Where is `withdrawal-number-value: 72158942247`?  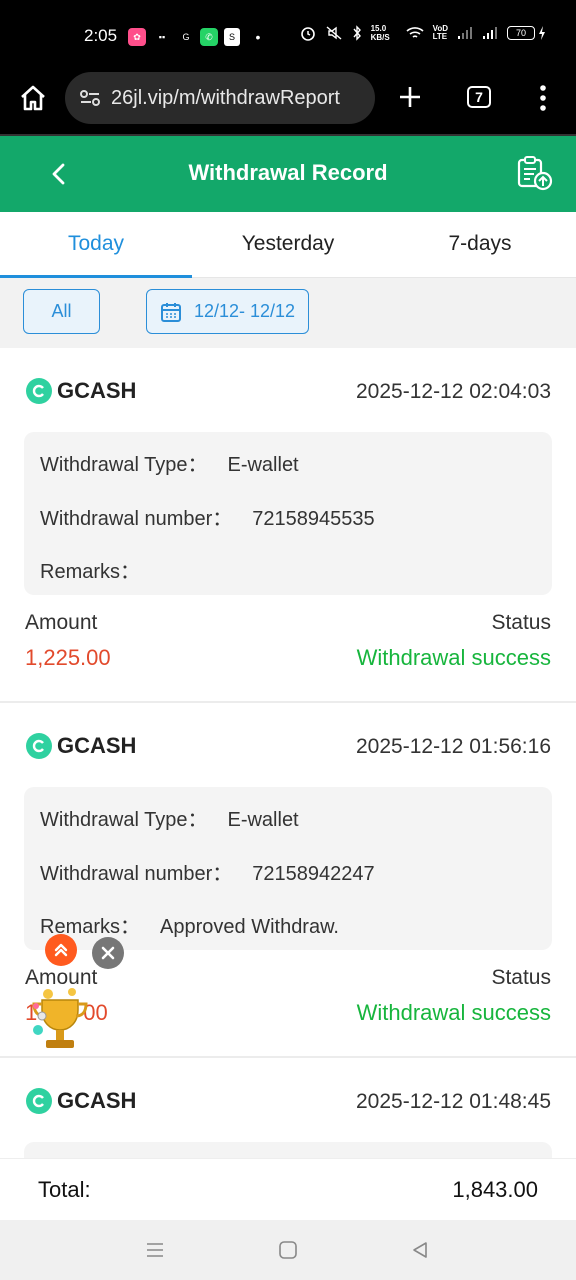
withdrawal-number-value: 72158942247 is located at coordinates (313, 874).